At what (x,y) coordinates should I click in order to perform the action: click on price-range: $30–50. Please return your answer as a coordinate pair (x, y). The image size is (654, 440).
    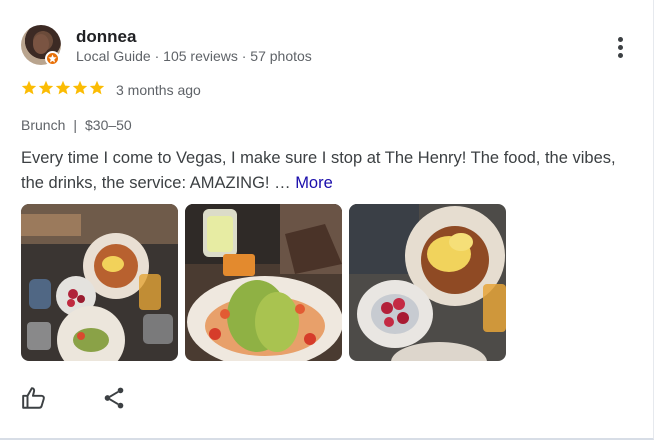
    Looking at the image, I should click on (108, 125).